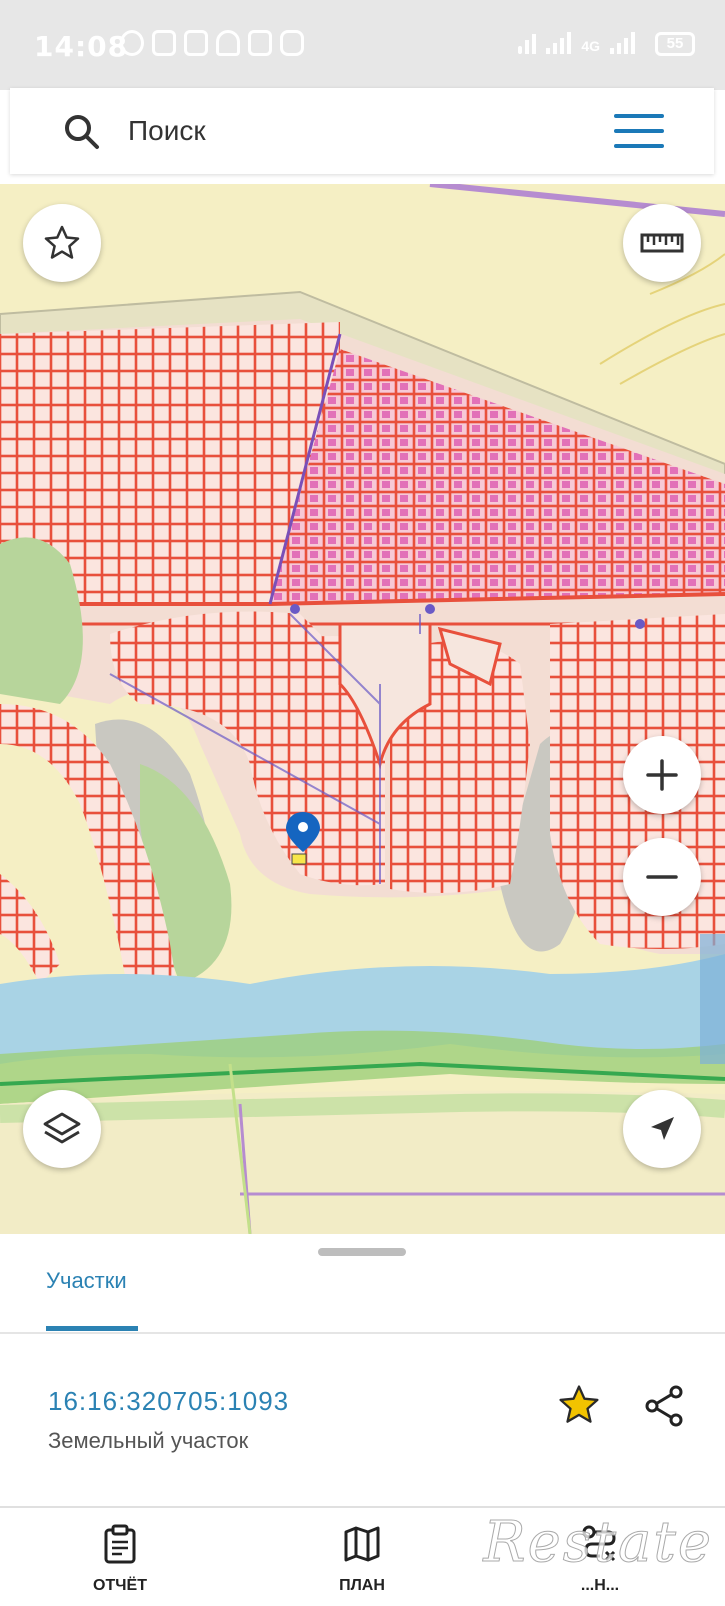  I want to click on favorite-star-icon, so click(579, 1405).